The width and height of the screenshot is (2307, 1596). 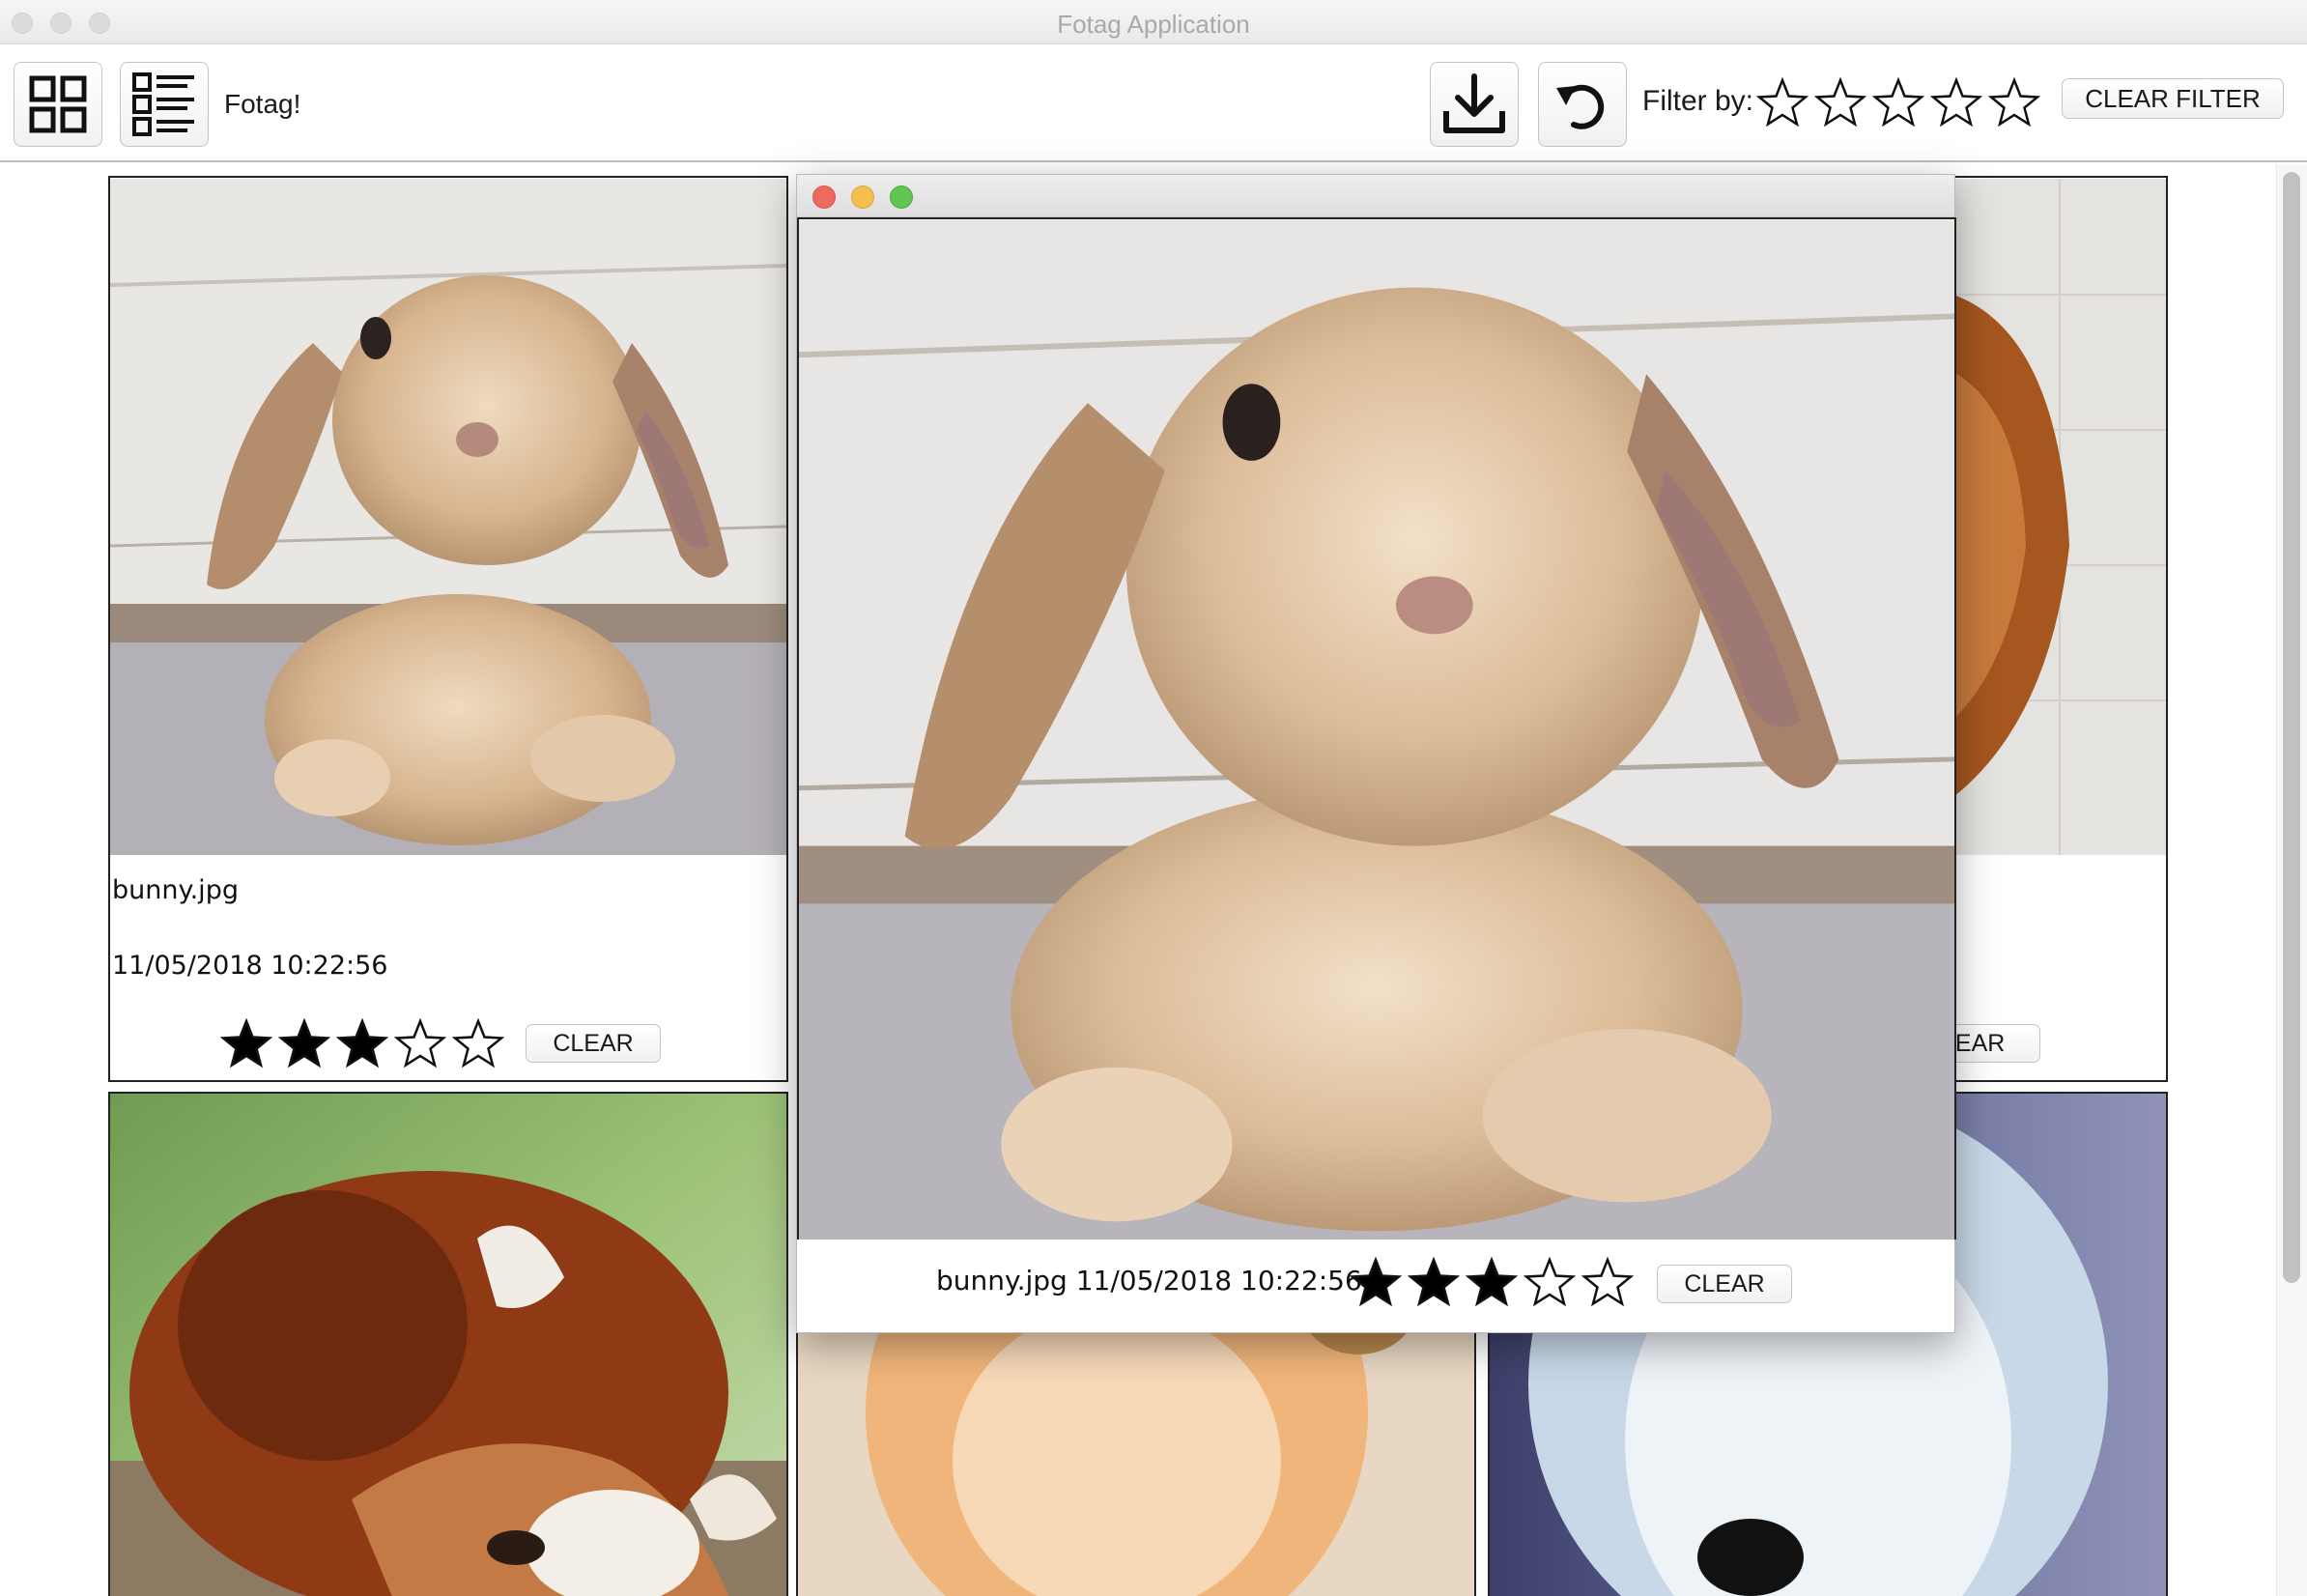 I want to click on preview-close-button, so click(x=824, y=197).